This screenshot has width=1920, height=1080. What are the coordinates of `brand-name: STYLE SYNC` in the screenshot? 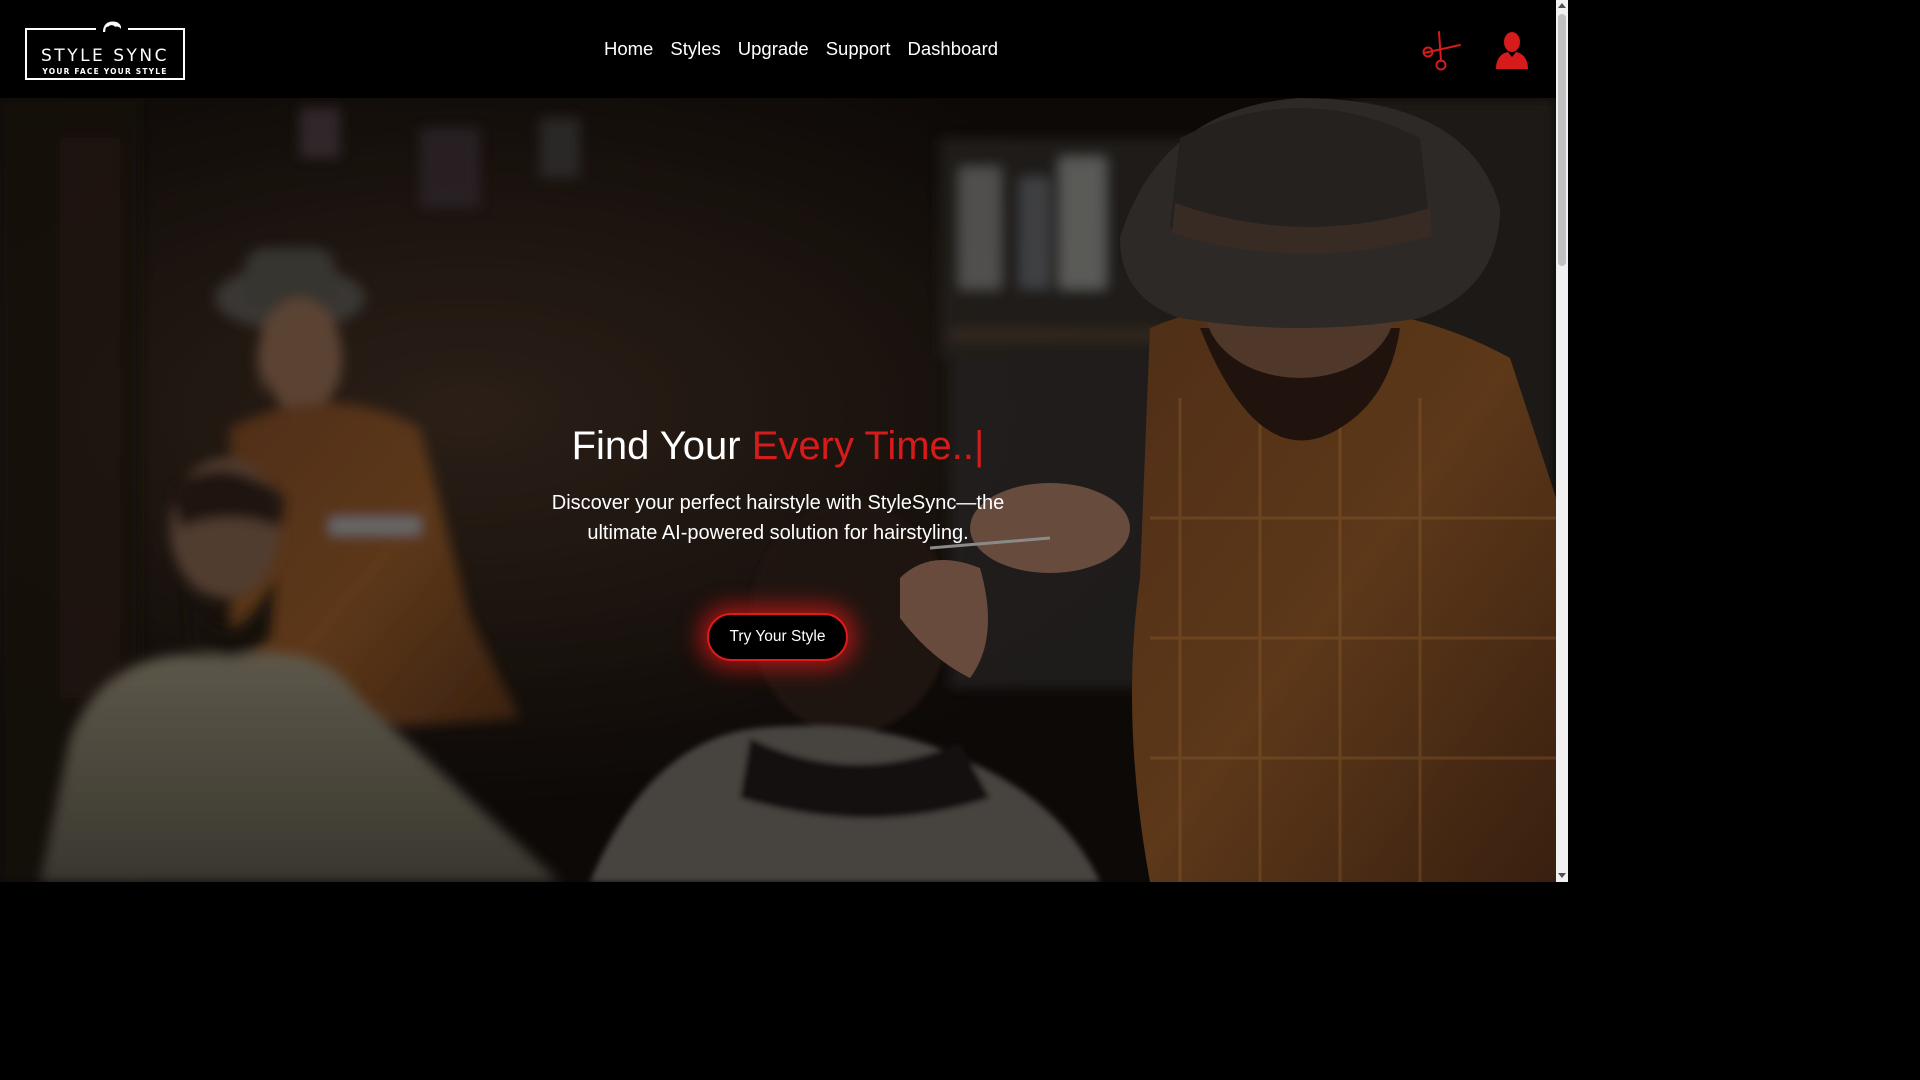 It's located at (105, 56).